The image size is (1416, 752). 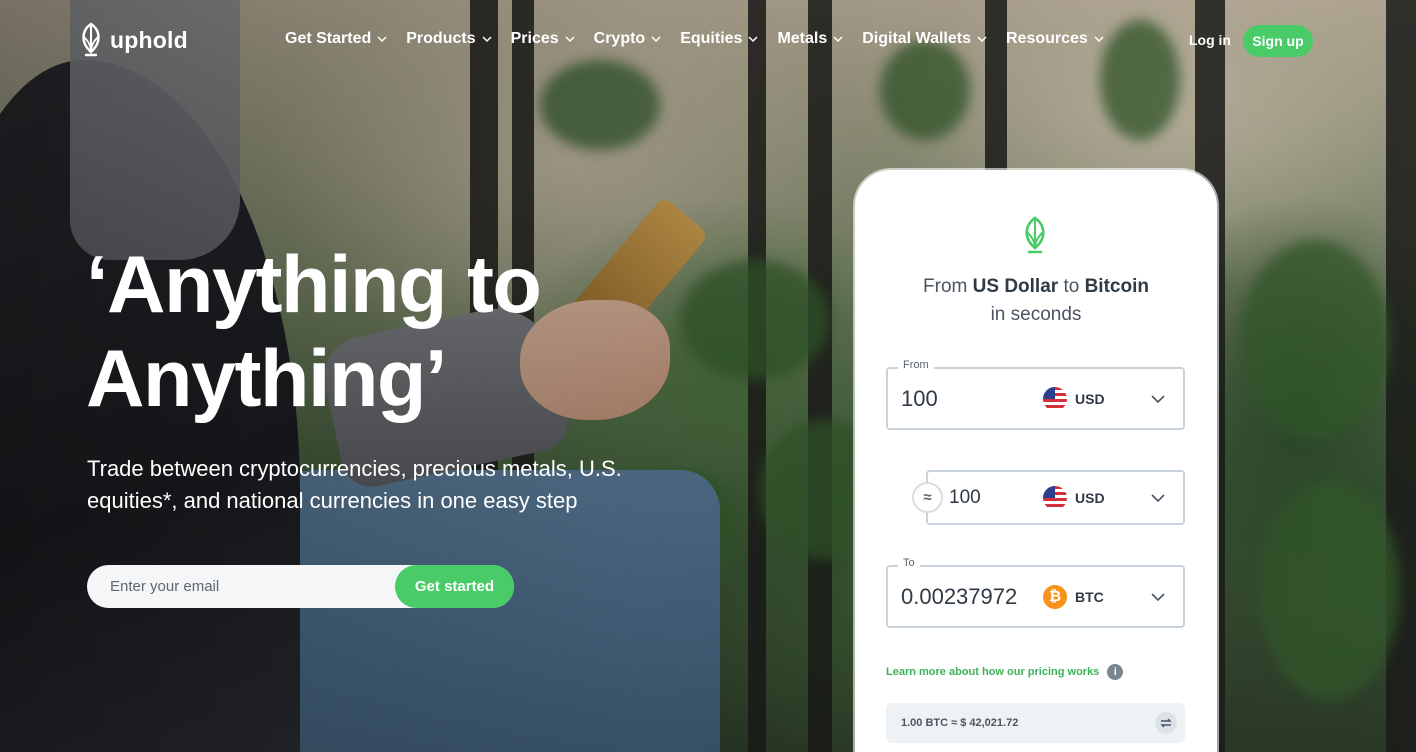 I want to click on logo-text: uphold, so click(x=149, y=39).